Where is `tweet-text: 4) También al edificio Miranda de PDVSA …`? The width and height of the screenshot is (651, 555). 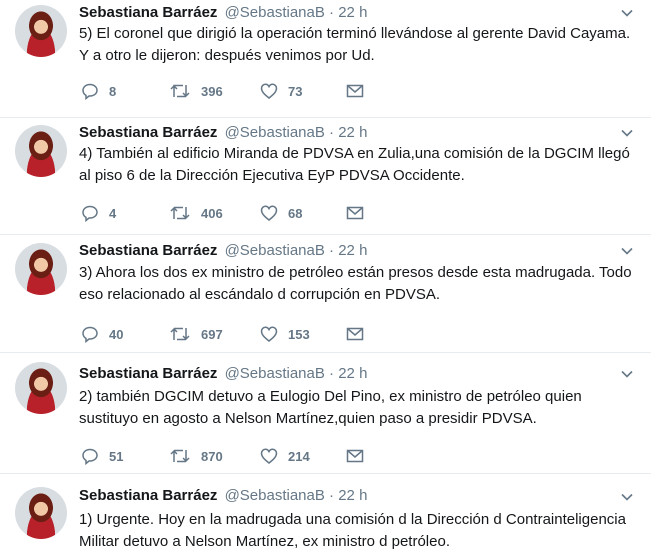 tweet-text: 4) También al edificio Miranda de PDVSA … is located at coordinates (357, 164).